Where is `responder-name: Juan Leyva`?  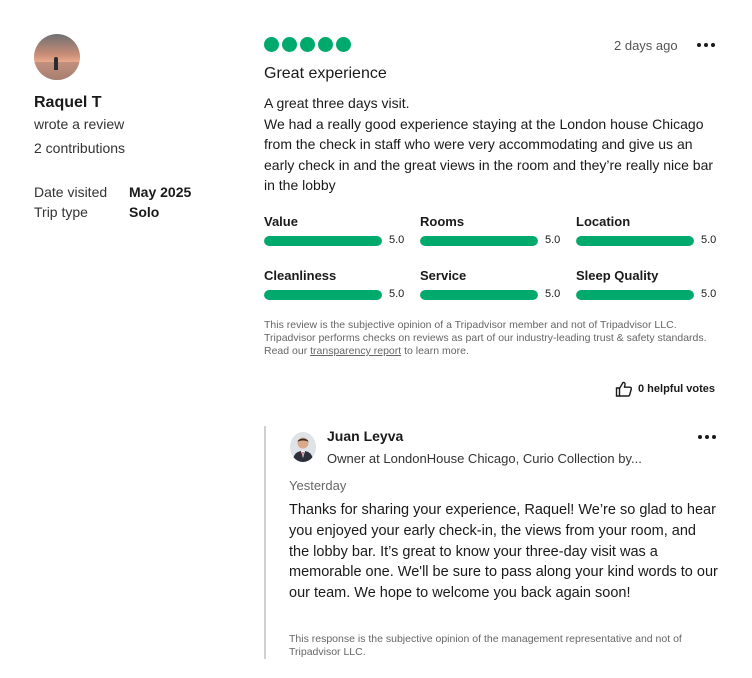 responder-name: Juan Leyva is located at coordinates (365, 436).